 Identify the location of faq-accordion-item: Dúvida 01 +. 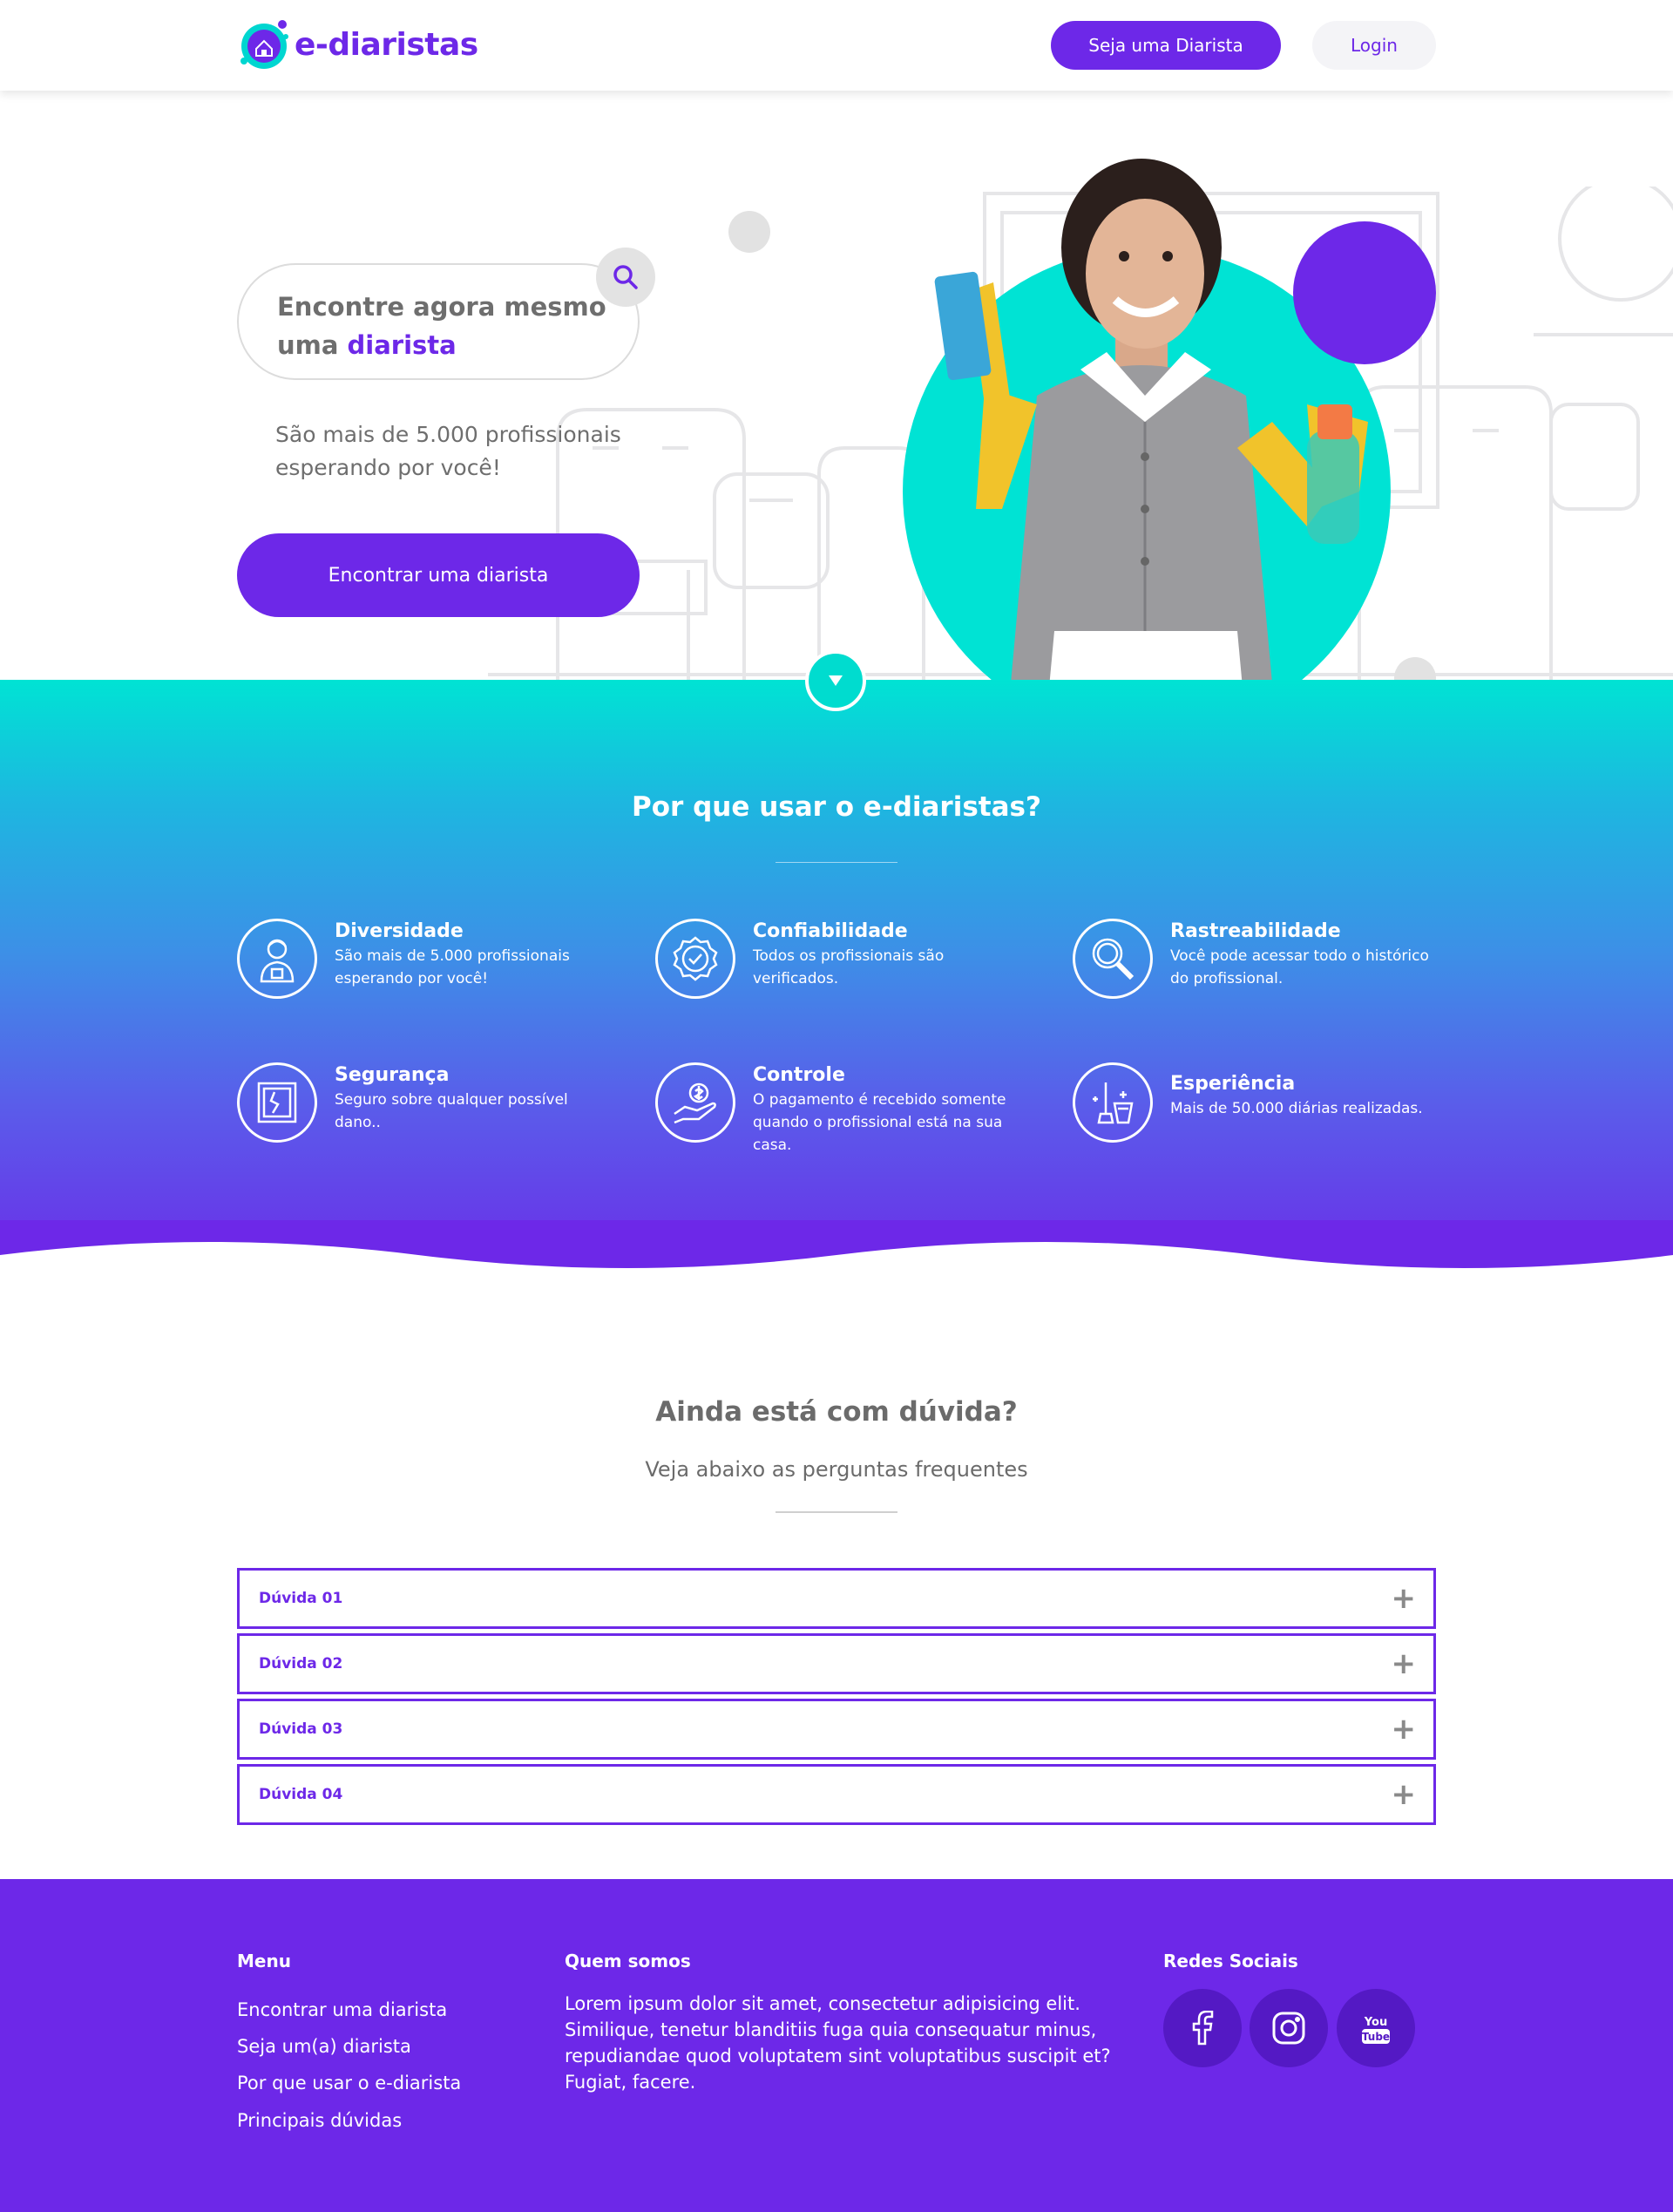
(836, 1598).